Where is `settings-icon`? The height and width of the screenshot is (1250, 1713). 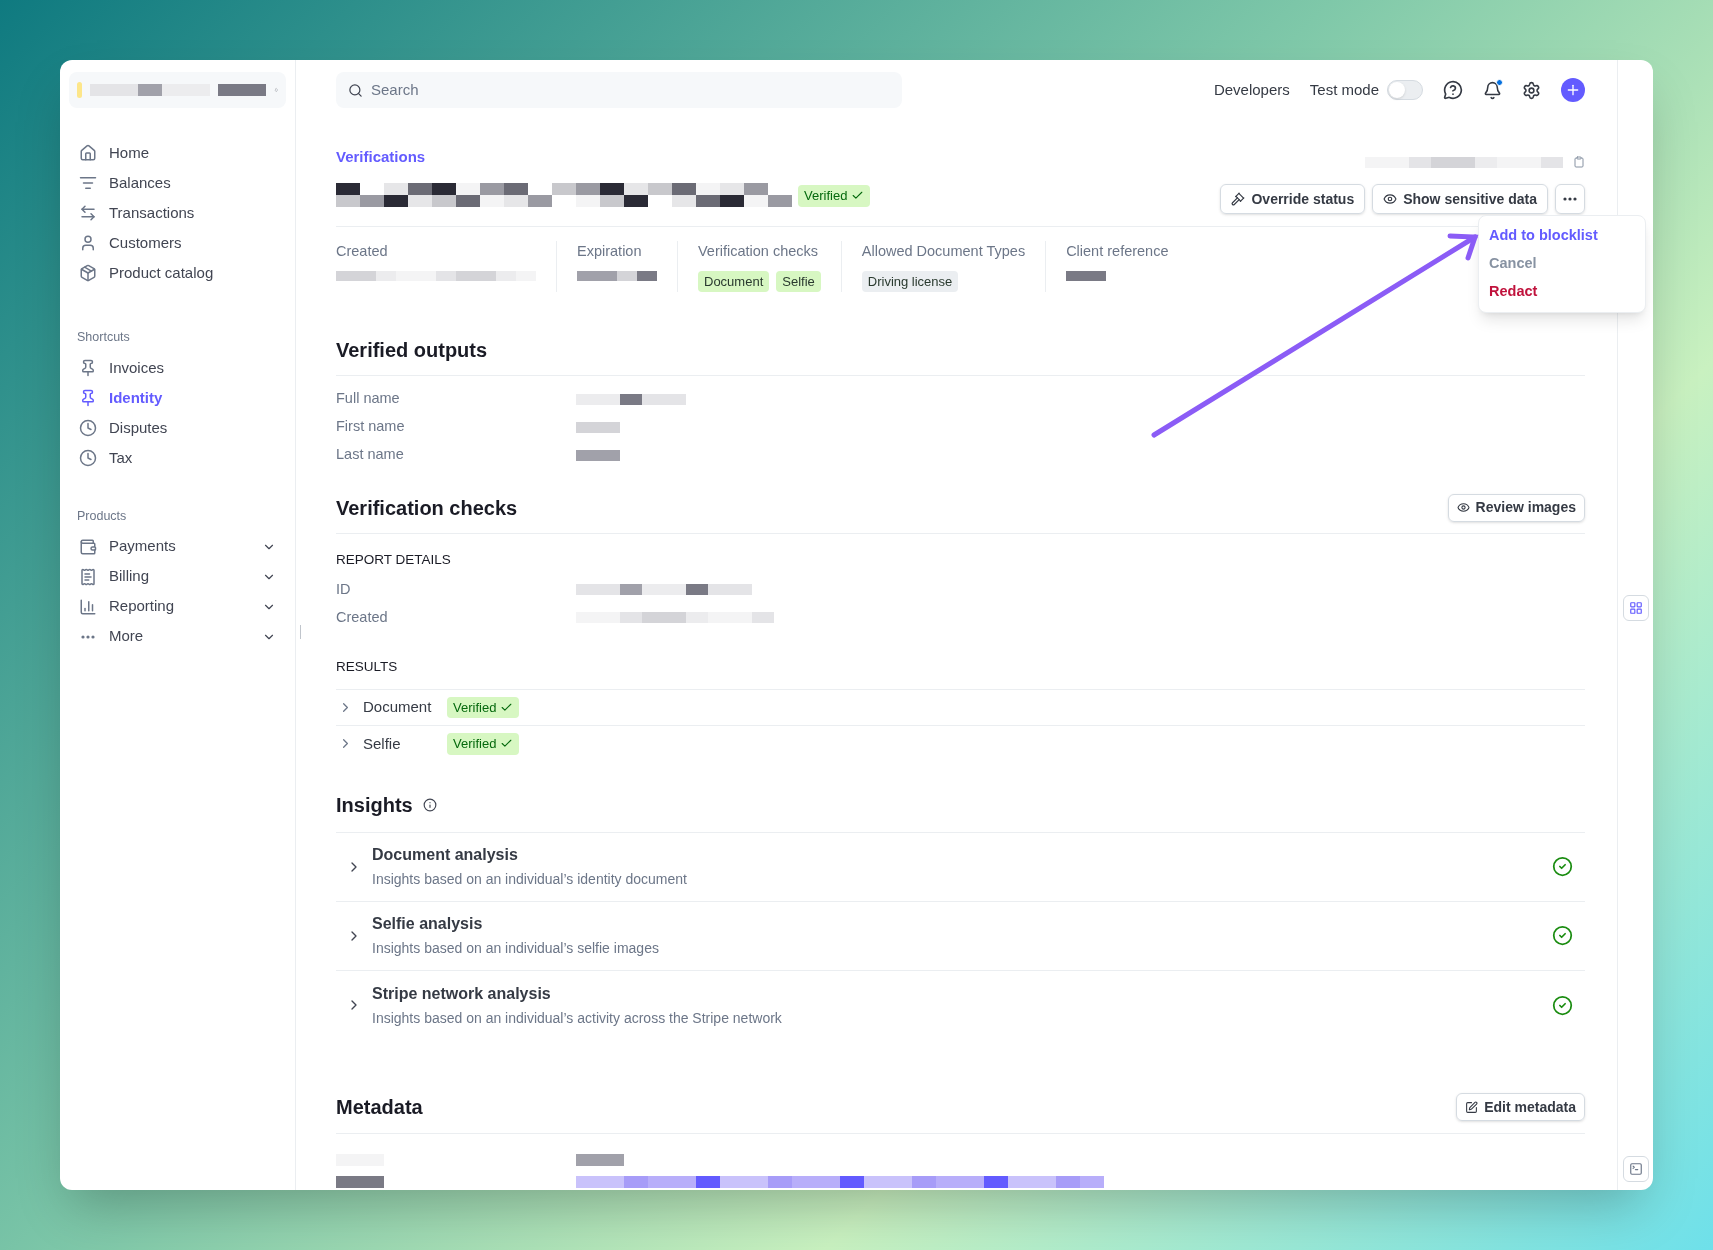
settings-icon is located at coordinates (1531, 90).